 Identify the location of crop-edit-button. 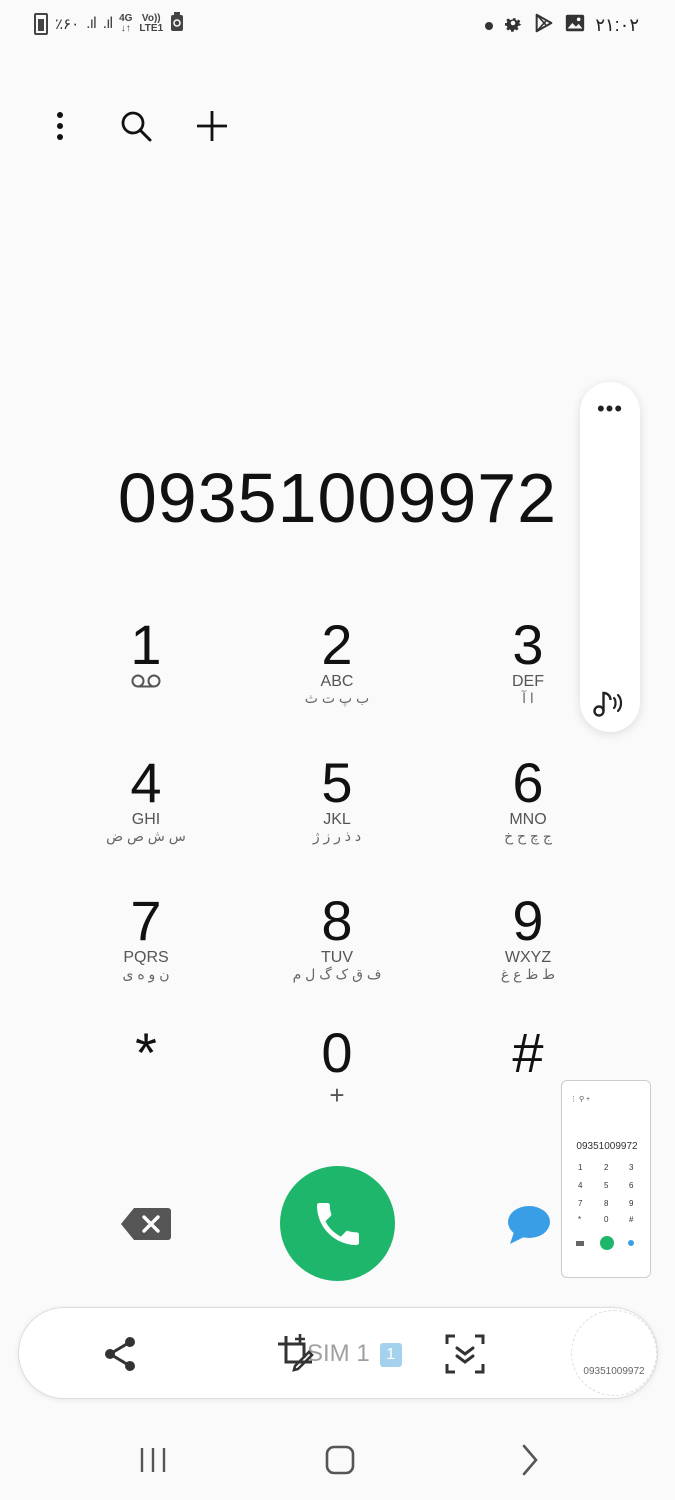
(296, 1354).